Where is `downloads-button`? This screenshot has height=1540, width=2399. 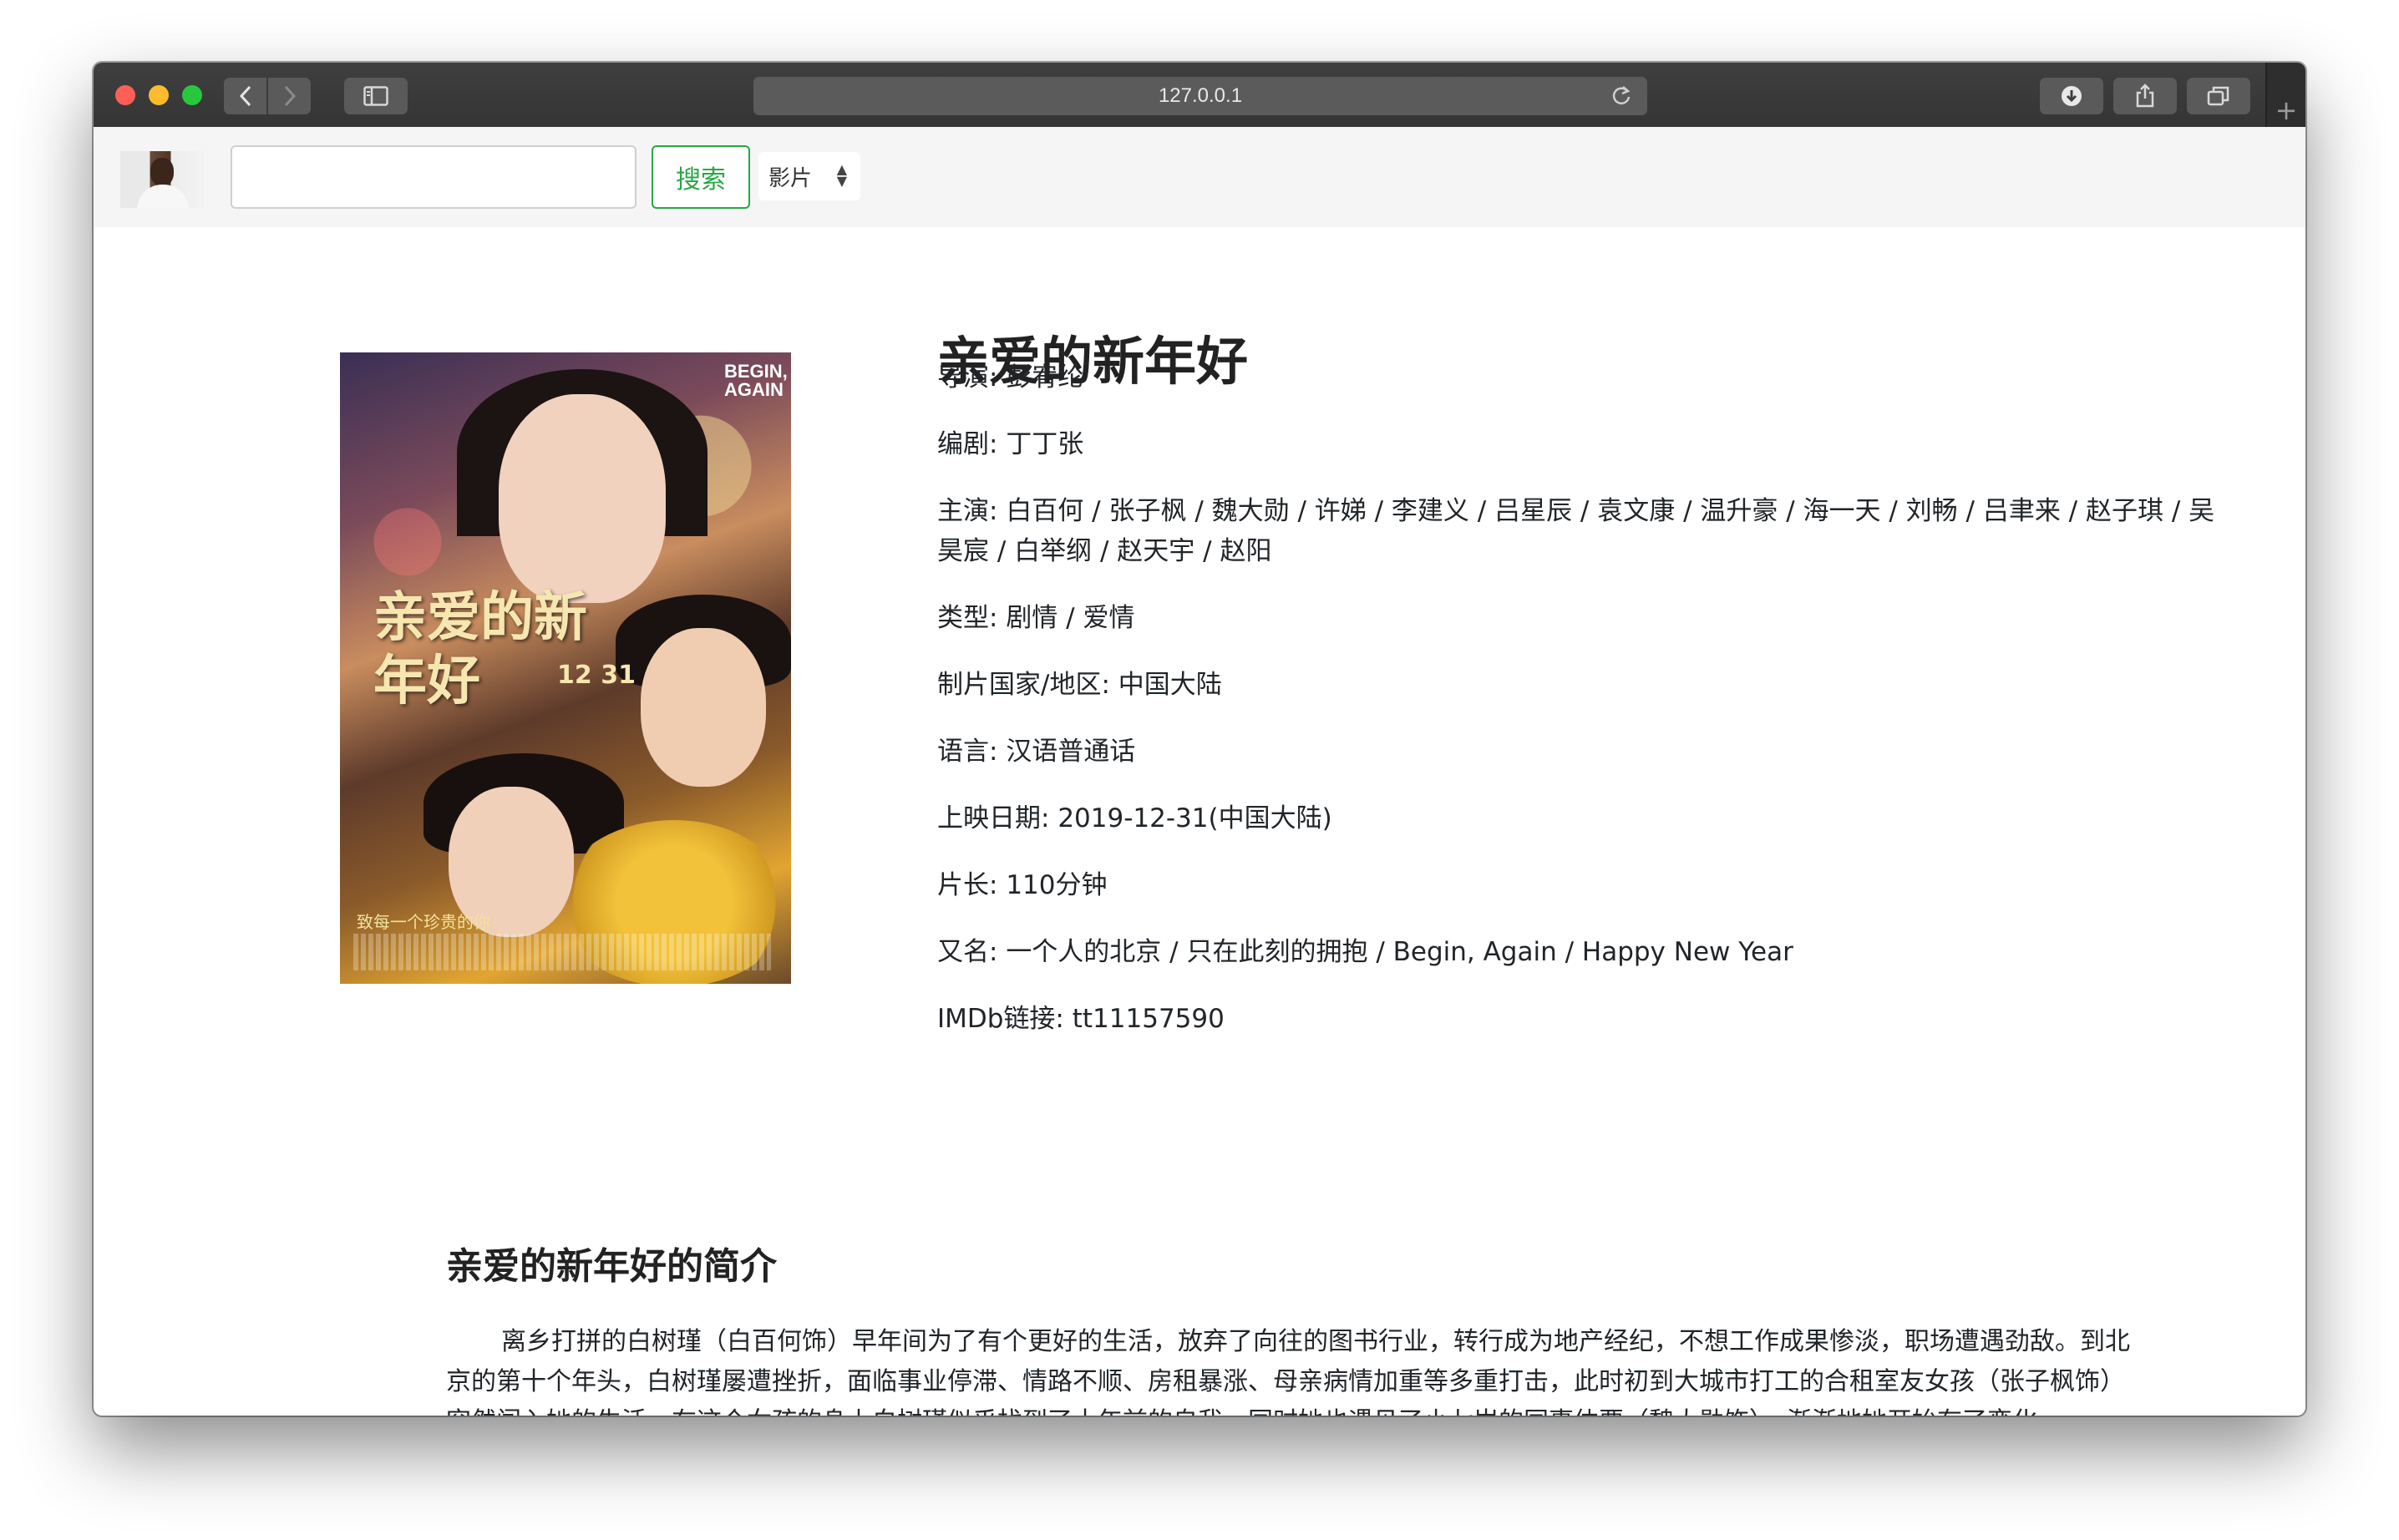 downloads-button is located at coordinates (2071, 96).